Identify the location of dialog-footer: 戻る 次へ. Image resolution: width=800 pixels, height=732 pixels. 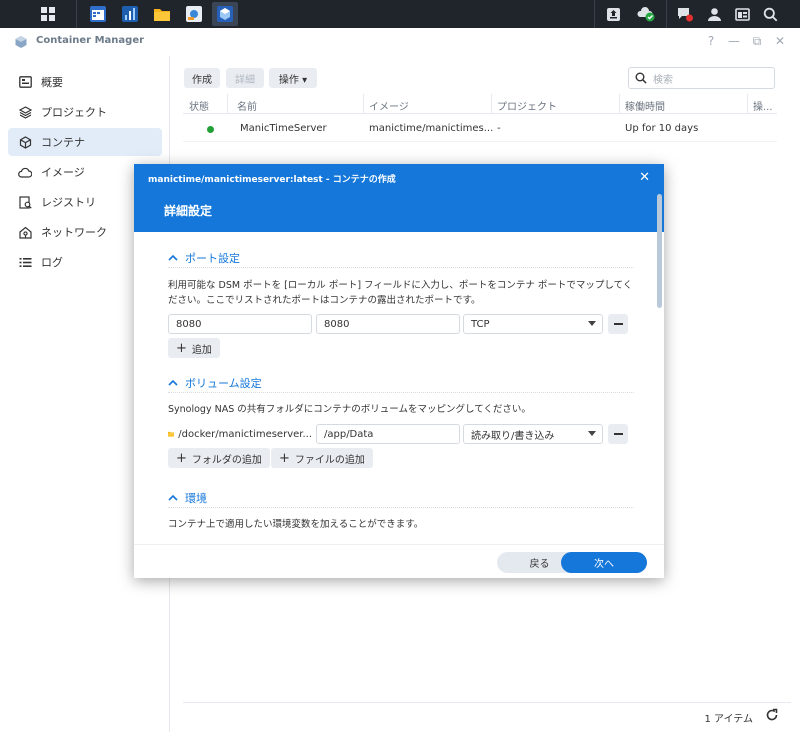
(399, 561).